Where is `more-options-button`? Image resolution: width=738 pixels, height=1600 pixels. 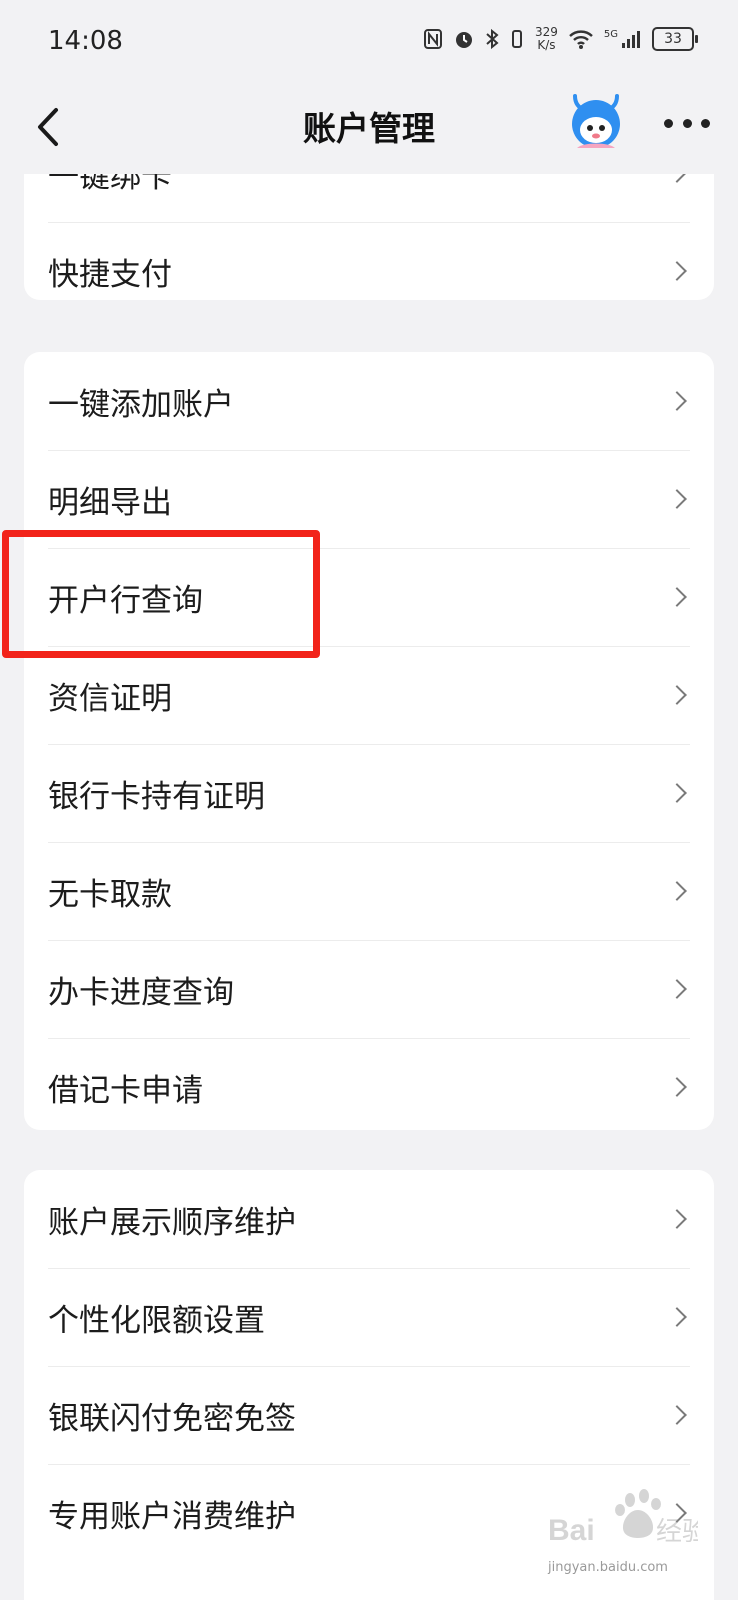 more-options-button is located at coordinates (687, 123).